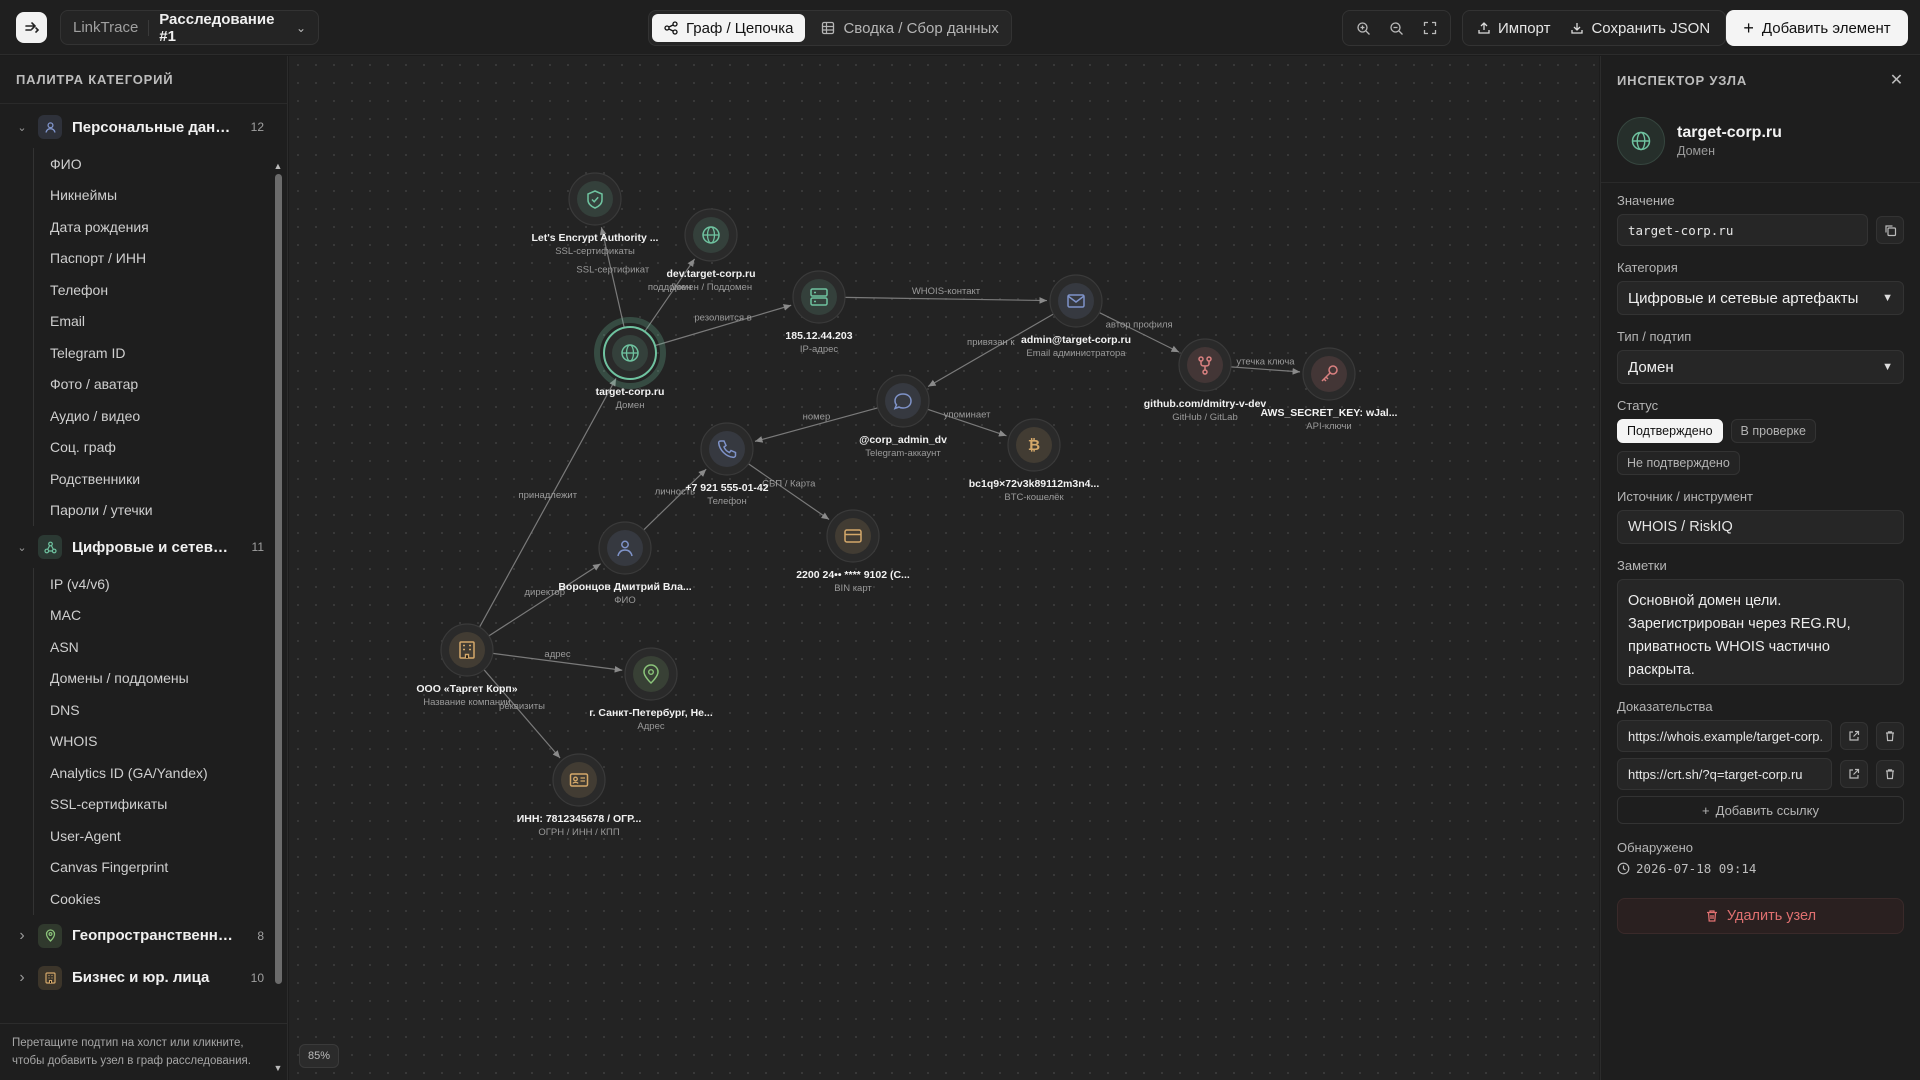 Image resolution: width=1920 pixels, height=1080 pixels. Describe the element at coordinates (1076, 316) in the screenshot. I see `graph-node-email: admin@target-corp.ru Email администратора` at that location.